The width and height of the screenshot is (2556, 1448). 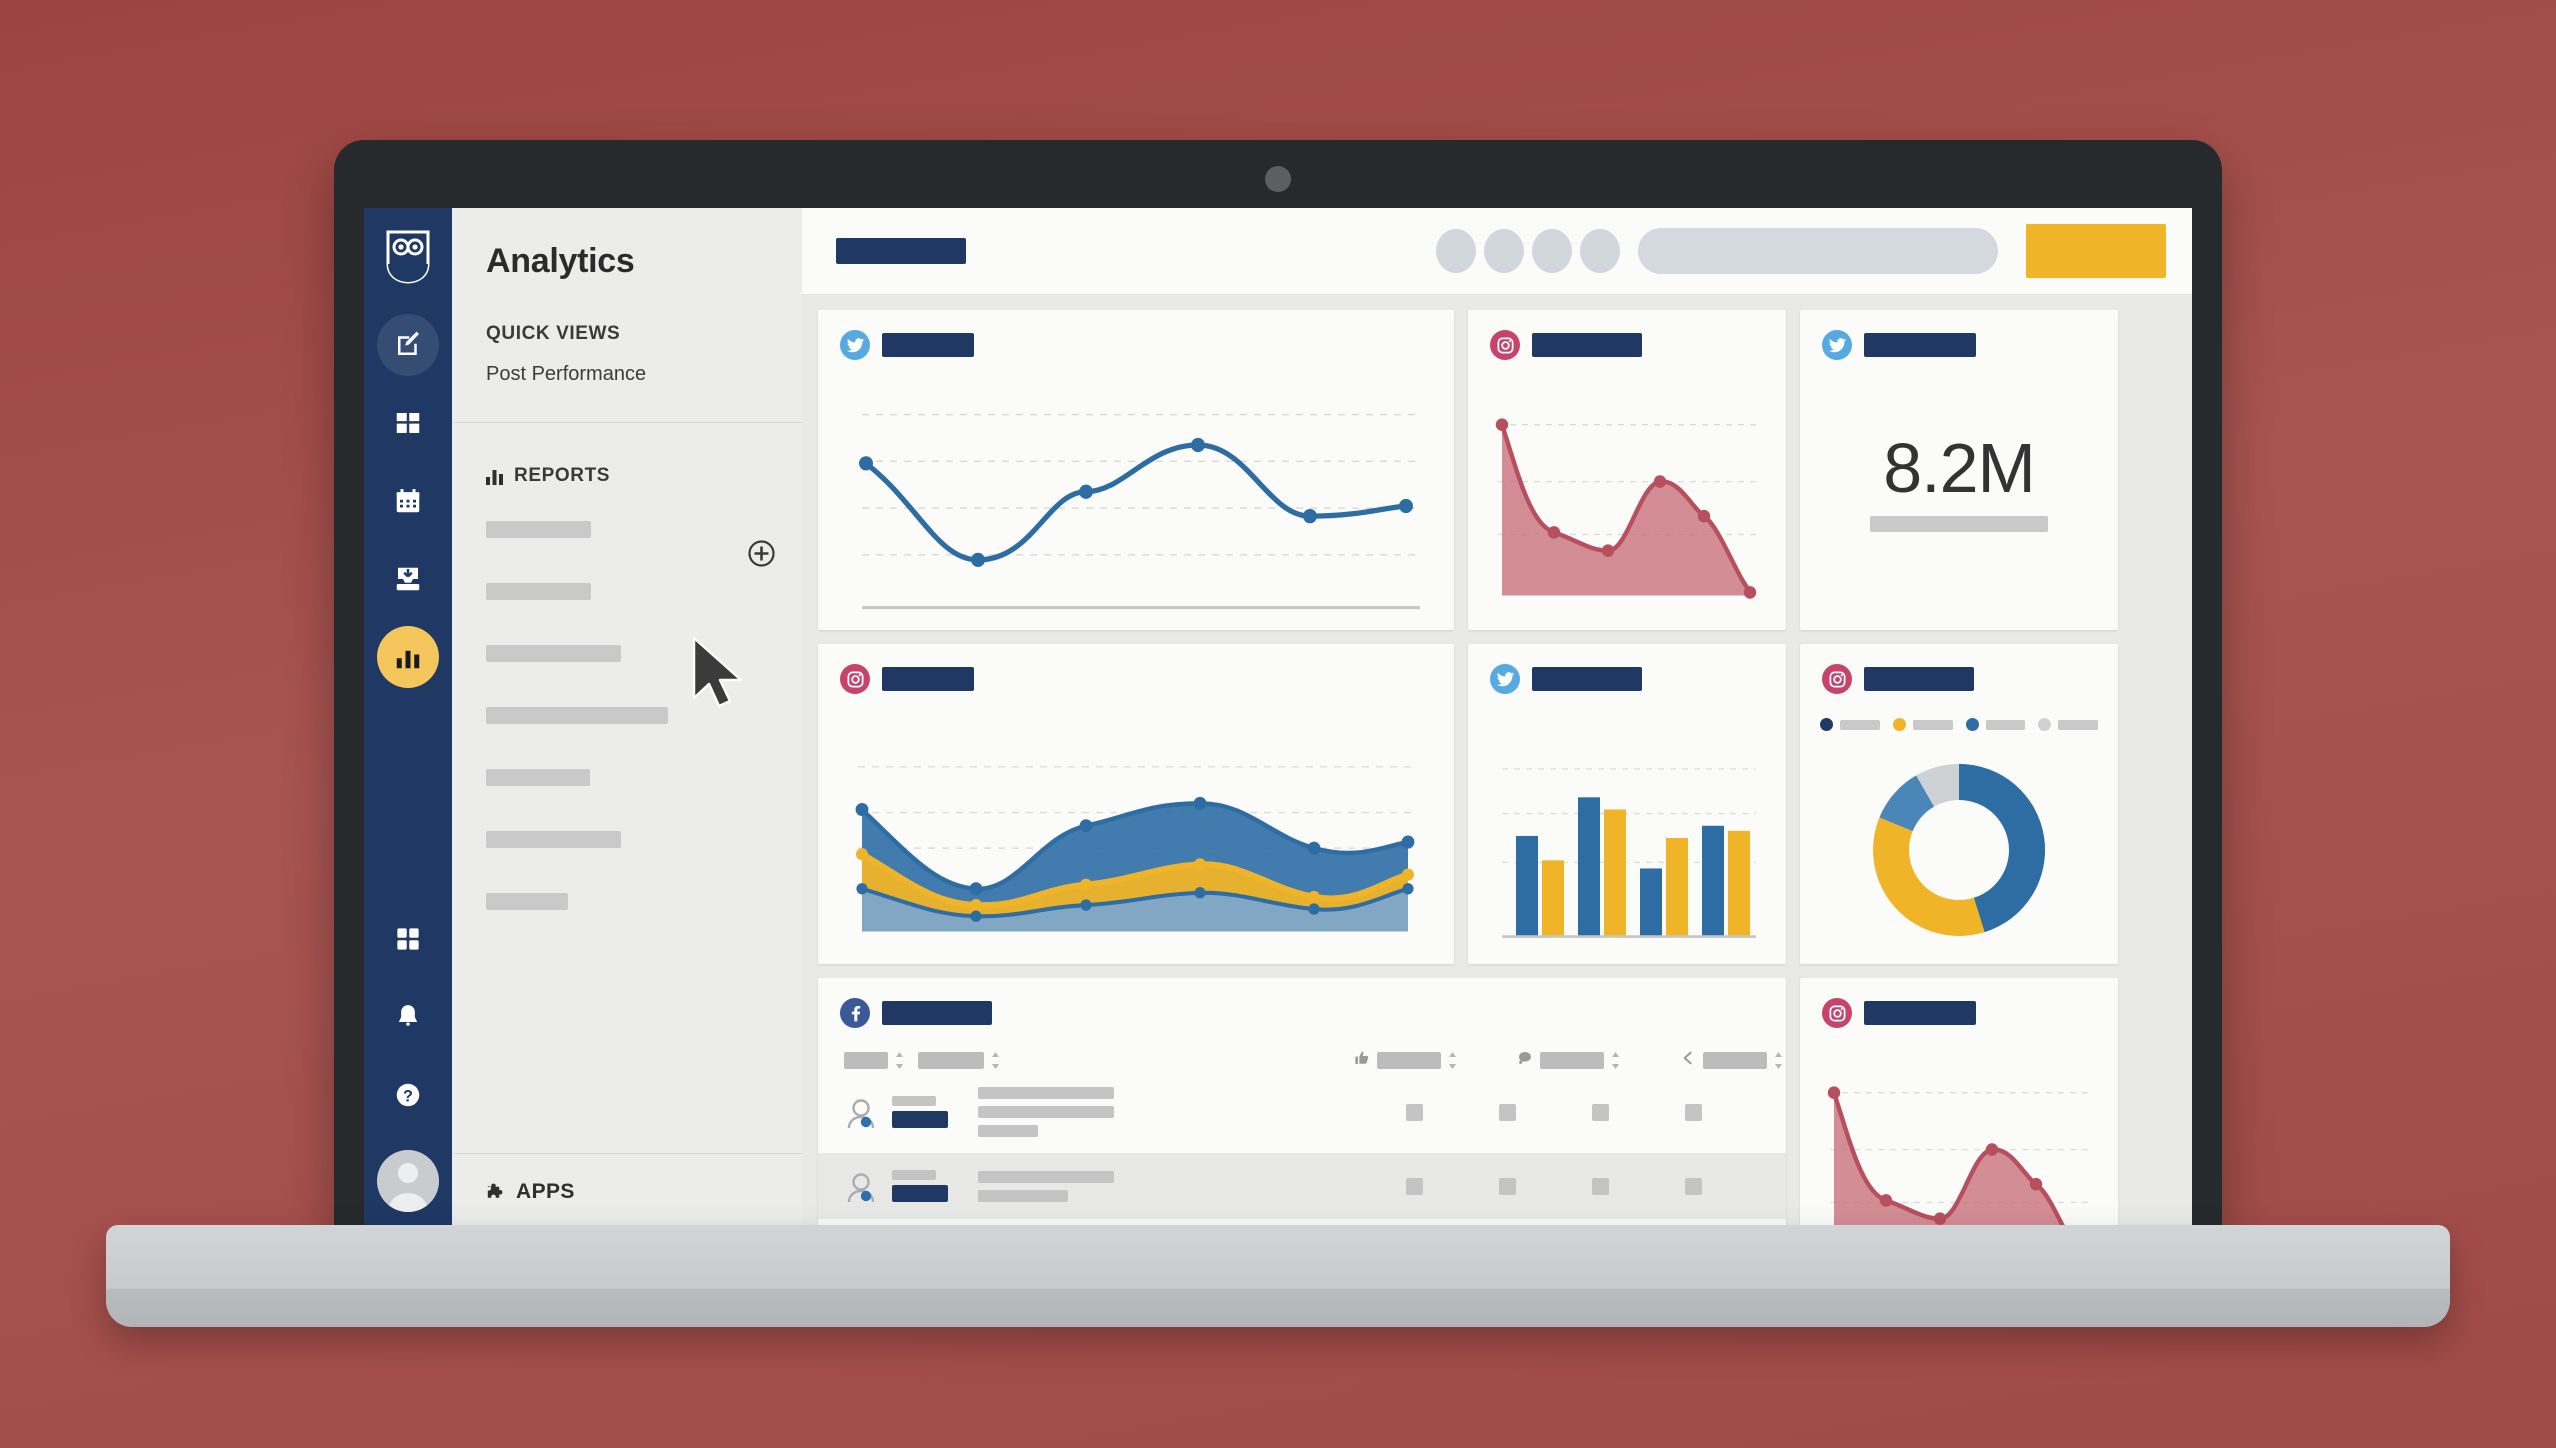 I want to click on inbox-icon, so click(x=408, y=579).